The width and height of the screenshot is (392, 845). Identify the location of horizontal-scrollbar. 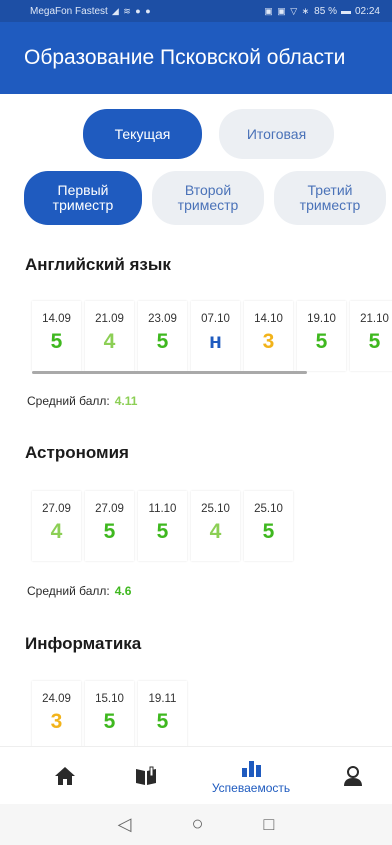
(169, 372).